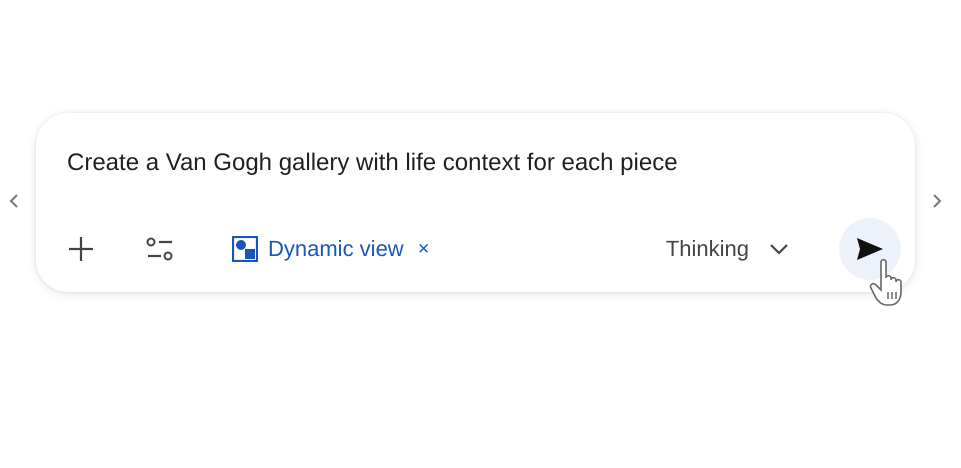  What do you see at coordinates (870, 249) in the screenshot?
I see `send-icon` at bounding box center [870, 249].